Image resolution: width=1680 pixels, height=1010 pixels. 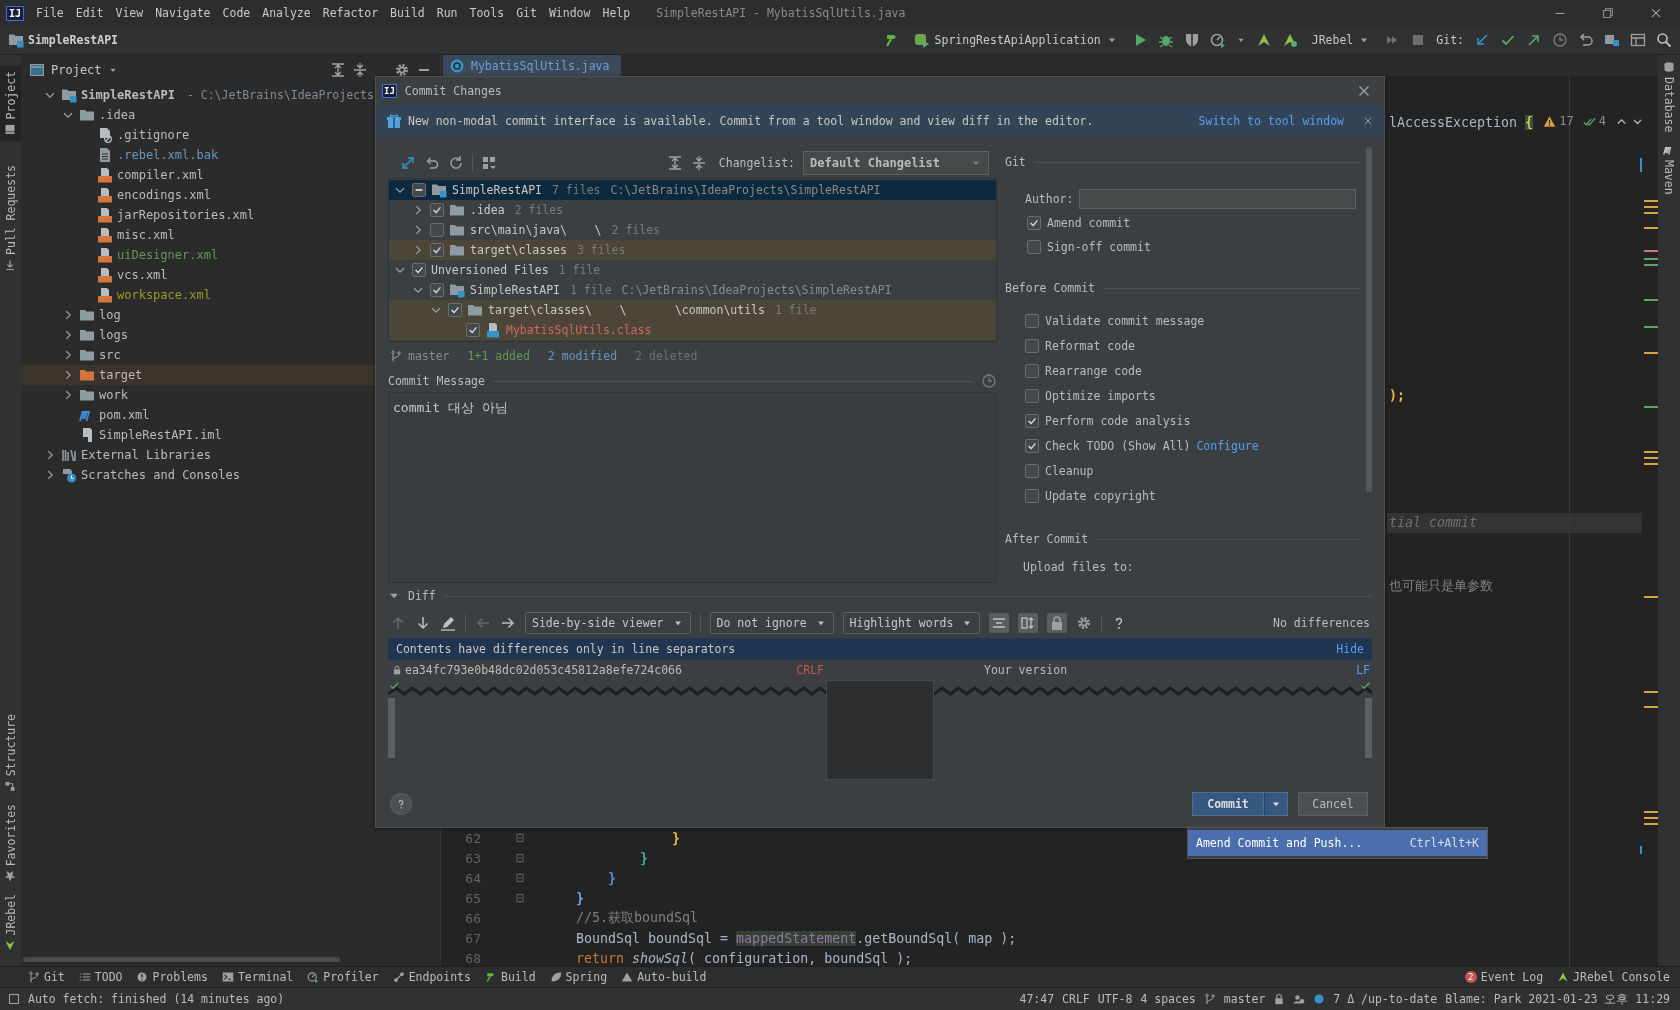 What do you see at coordinates (1566, 121) in the screenshot?
I see `warning-count: 17` at bounding box center [1566, 121].